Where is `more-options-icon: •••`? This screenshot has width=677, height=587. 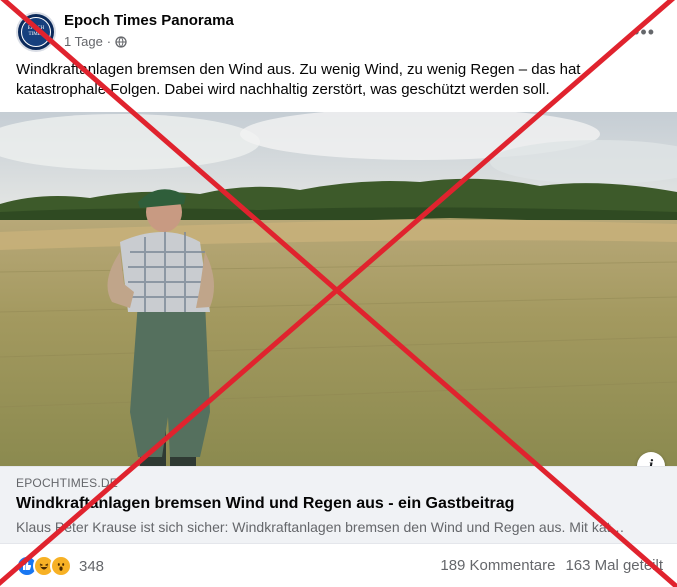 more-options-icon: ••• is located at coordinates (644, 32).